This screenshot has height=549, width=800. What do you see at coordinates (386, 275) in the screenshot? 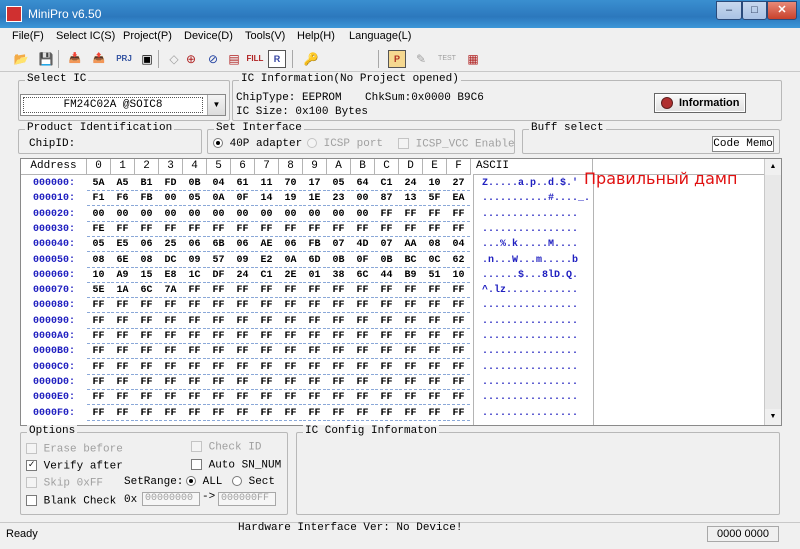
I see `hex-cell: 44` at bounding box center [386, 275].